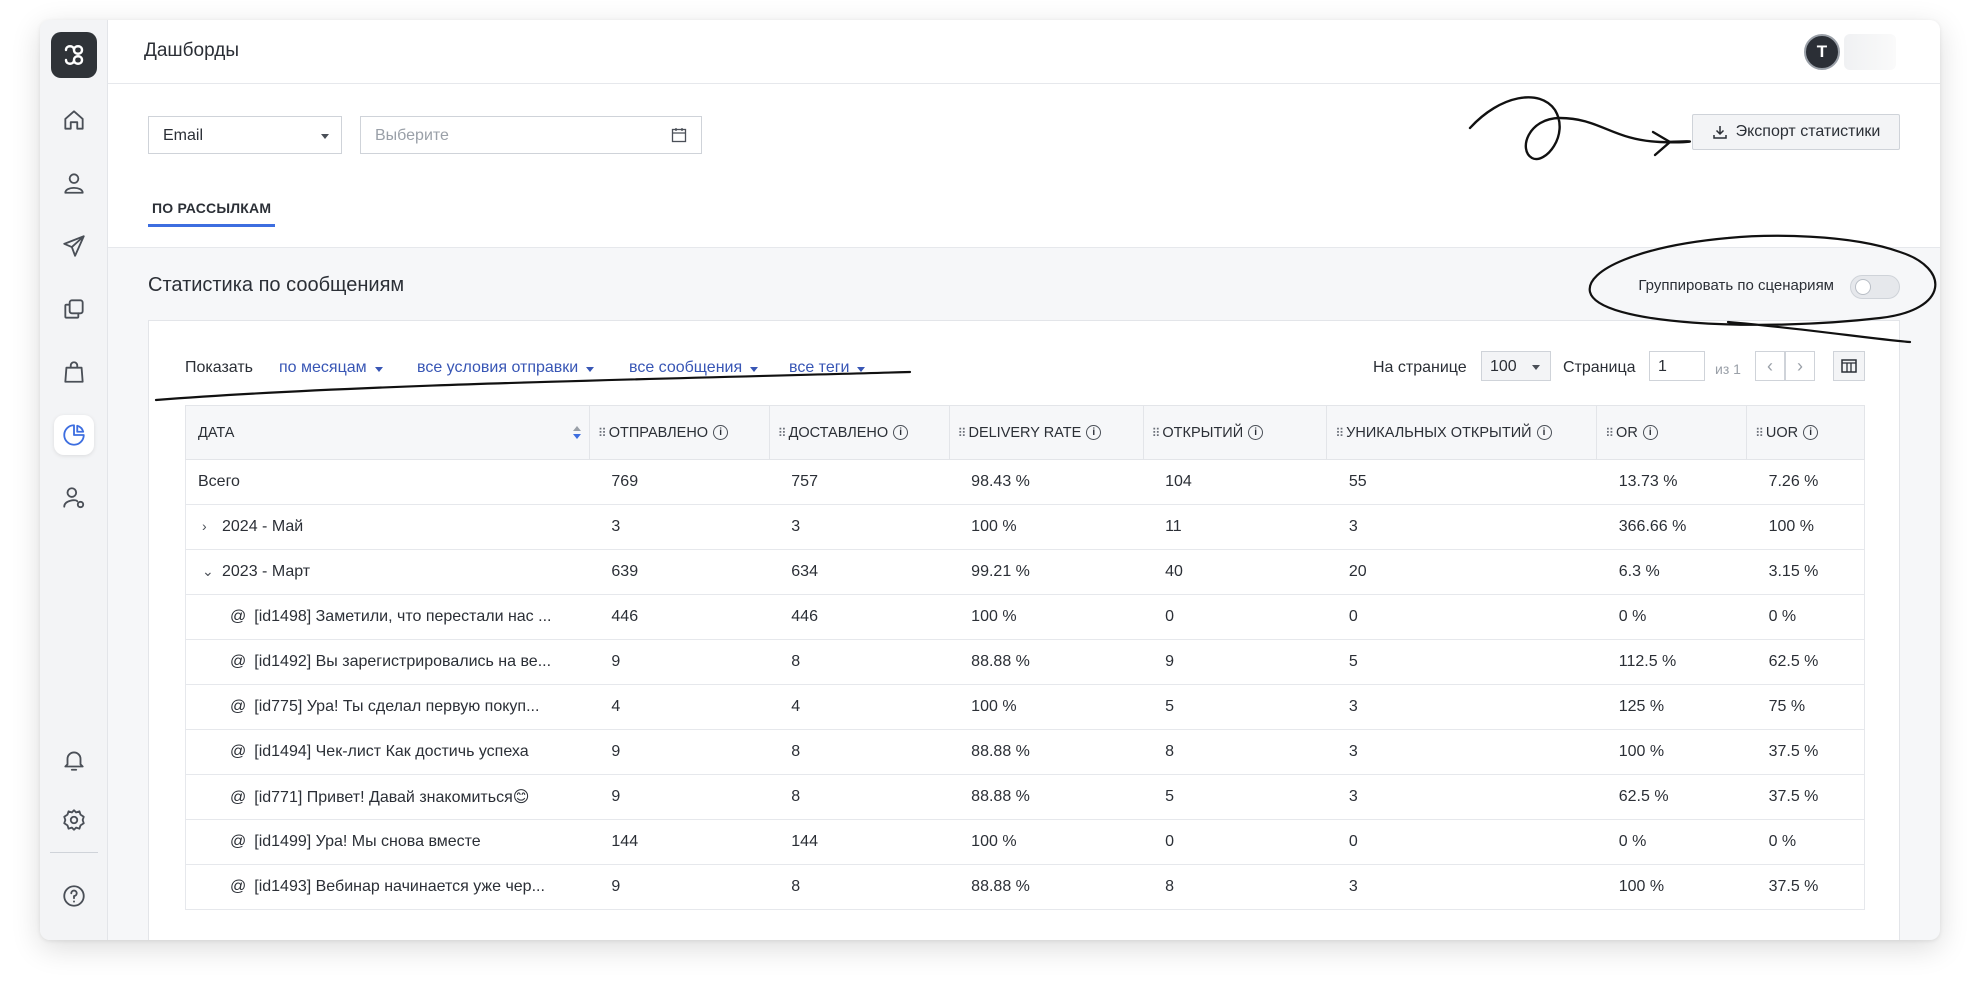  What do you see at coordinates (1671, 527) in the screenshot?
I see `metric-cell: 366.66 %` at bounding box center [1671, 527].